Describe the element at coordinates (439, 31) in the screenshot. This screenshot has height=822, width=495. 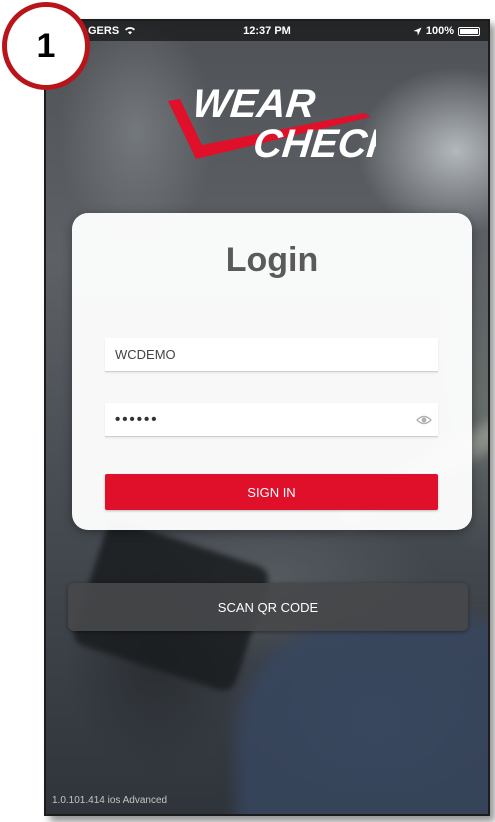
I see `battery-percent: 100%` at that location.